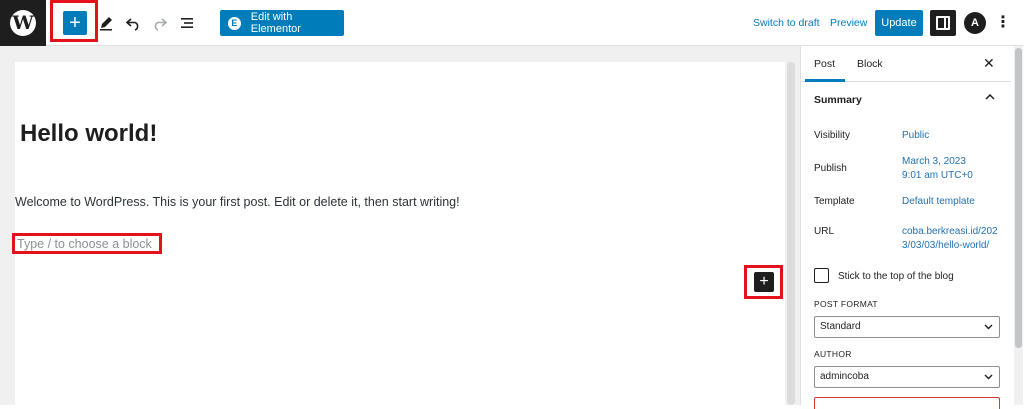 This screenshot has height=409, width=1024. What do you see at coordinates (937, 175) in the screenshot?
I see `publish-time: 9:01 am UTC+0` at bounding box center [937, 175].